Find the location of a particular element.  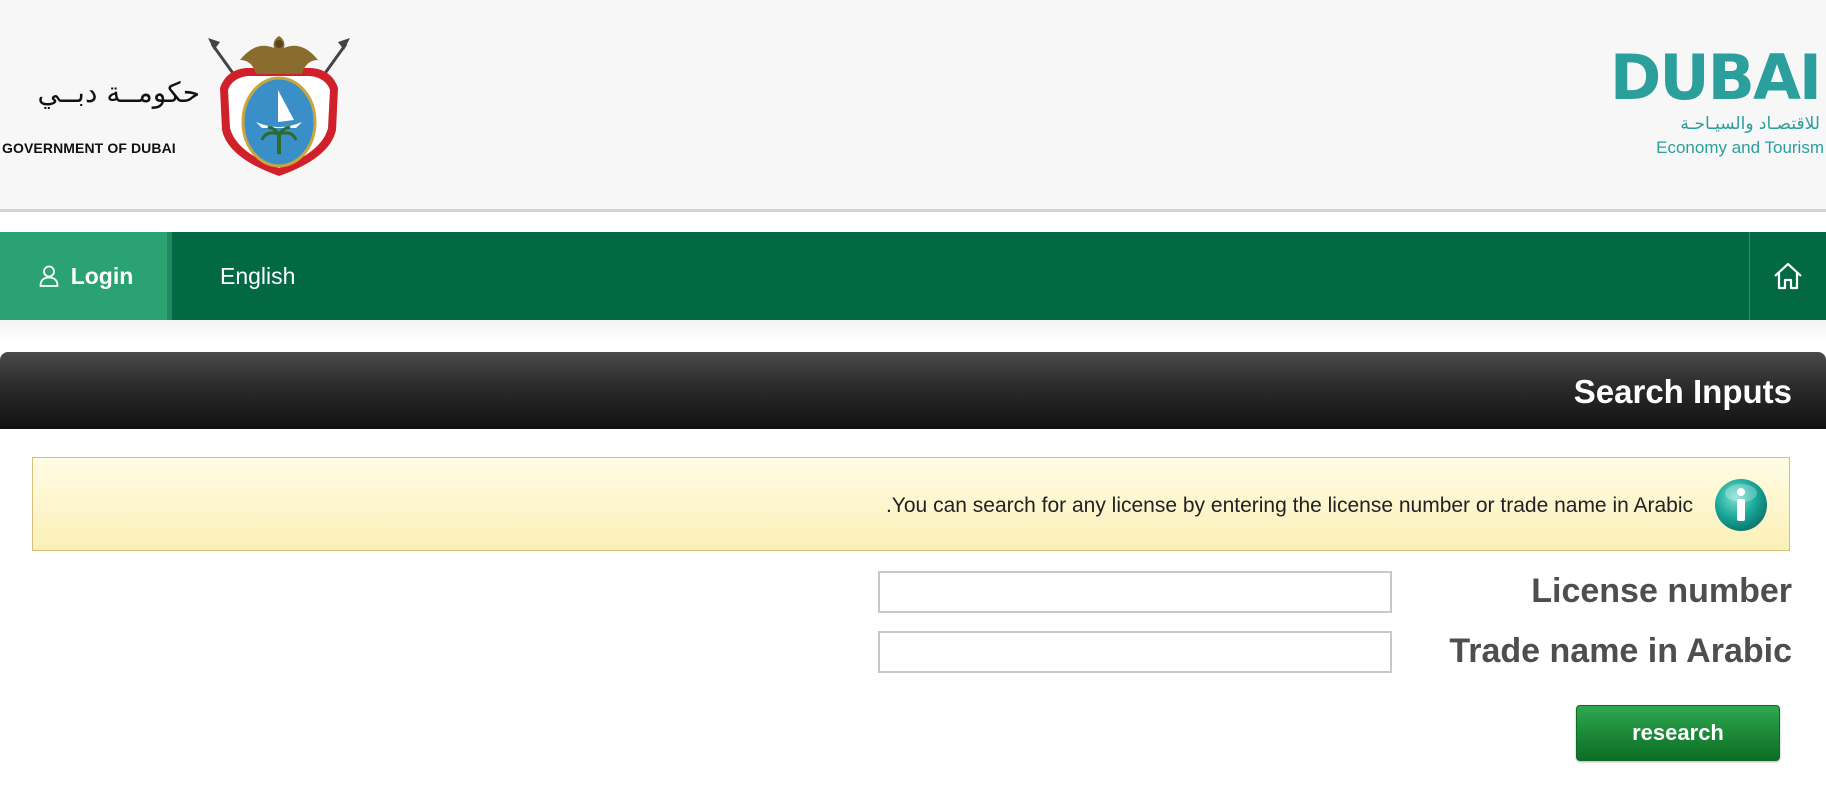

dubai-emblem-icon is located at coordinates (279, 106).